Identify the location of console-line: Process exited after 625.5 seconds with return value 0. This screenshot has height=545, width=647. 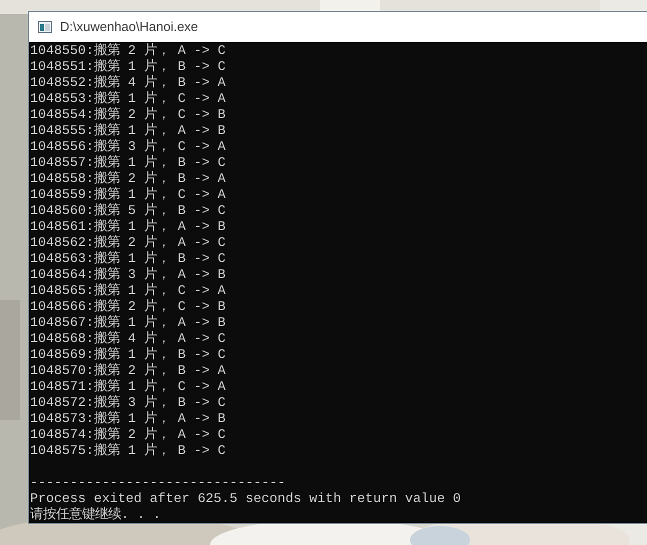
(245, 498).